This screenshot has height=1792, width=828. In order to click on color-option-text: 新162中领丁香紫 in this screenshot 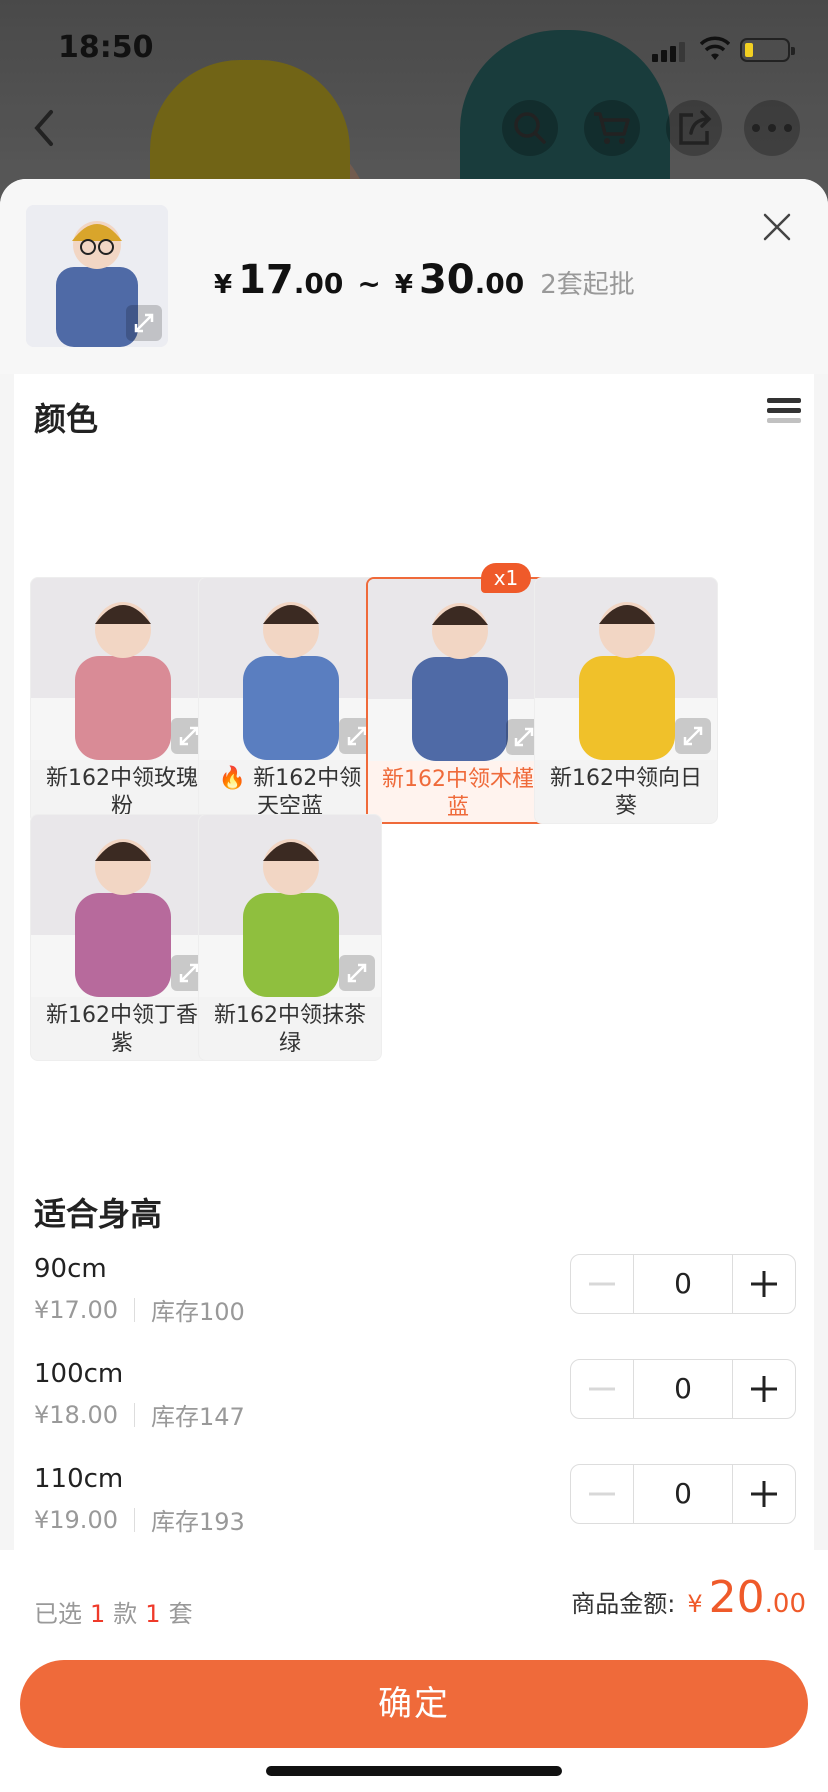, I will do `click(122, 1029)`.